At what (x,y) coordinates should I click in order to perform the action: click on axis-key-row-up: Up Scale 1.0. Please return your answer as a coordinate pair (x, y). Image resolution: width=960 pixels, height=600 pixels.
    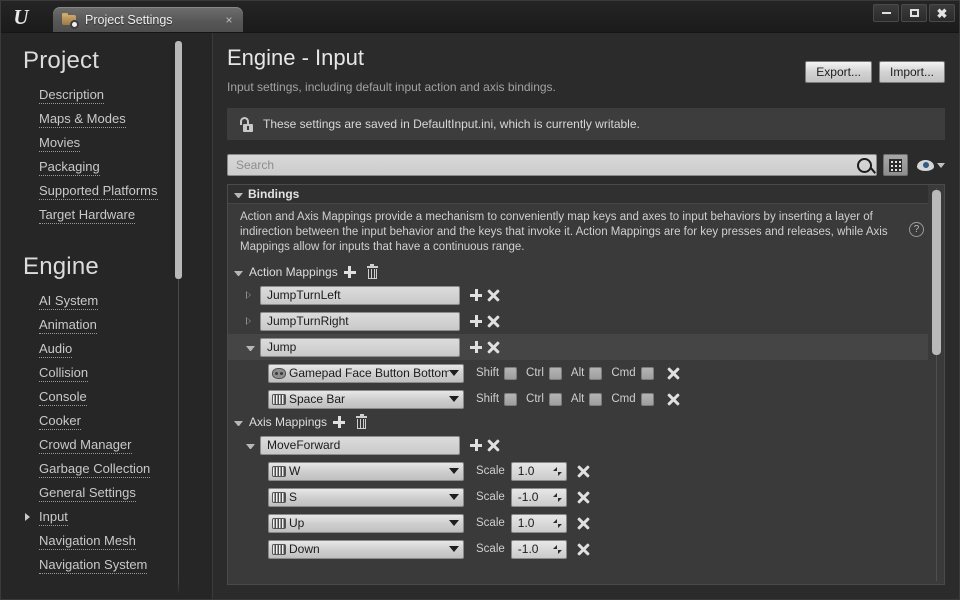
    Looking at the image, I should click on (578, 523).